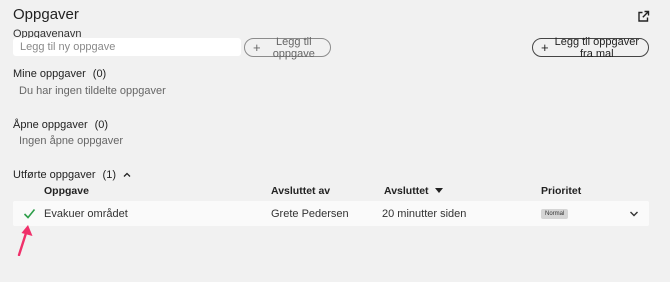  What do you see at coordinates (596, 47) in the screenshot?
I see `add-from-template-label: Legg til oppgaver fra mal` at bounding box center [596, 47].